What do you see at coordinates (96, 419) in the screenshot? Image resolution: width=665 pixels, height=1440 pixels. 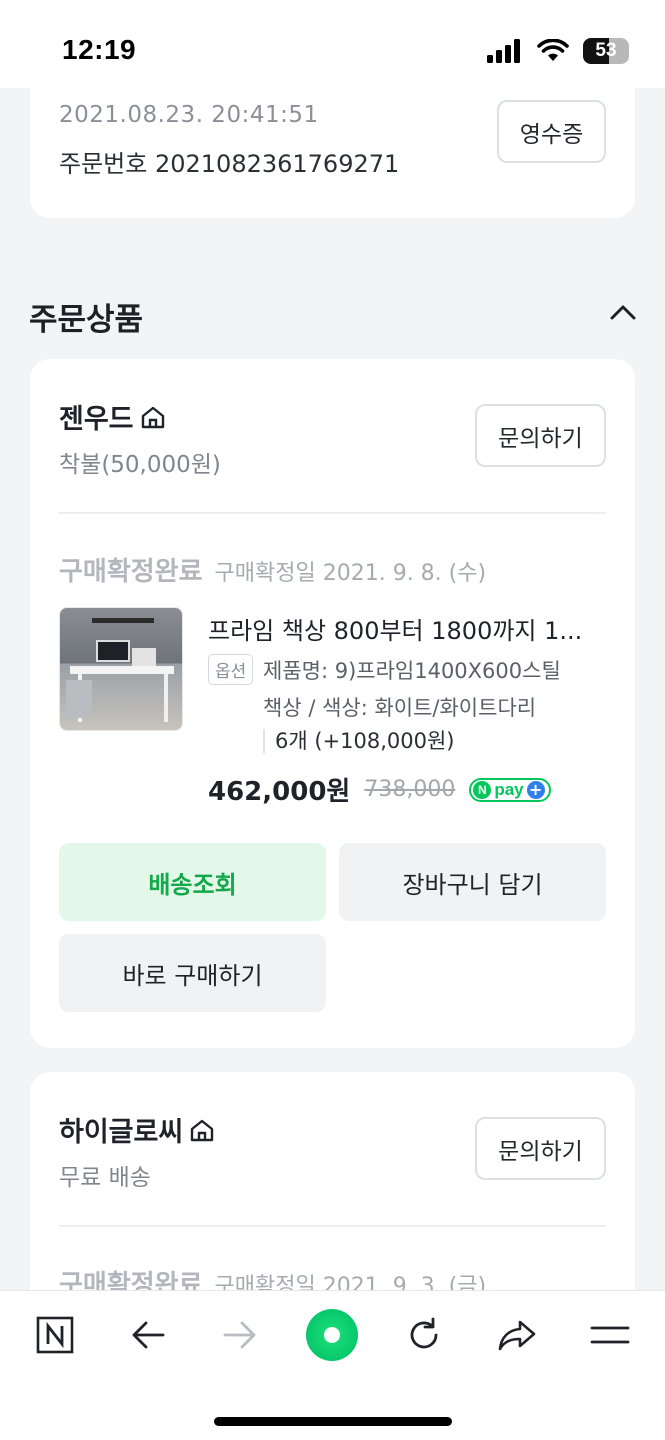 I see `seller-name-text: 젠우드` at bounding box center [96, 419].